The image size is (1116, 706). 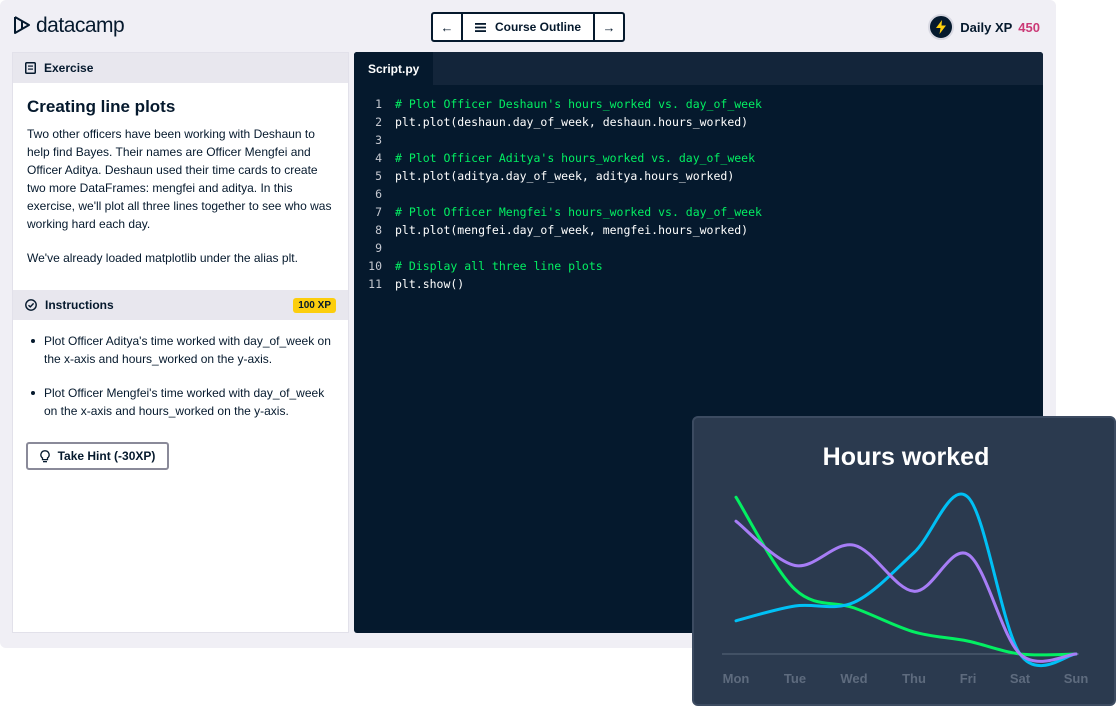 I want to click on chart-x-ticks: Mon Tue Wed Thu Fri Sat Sun, so click(x=906, y=678).